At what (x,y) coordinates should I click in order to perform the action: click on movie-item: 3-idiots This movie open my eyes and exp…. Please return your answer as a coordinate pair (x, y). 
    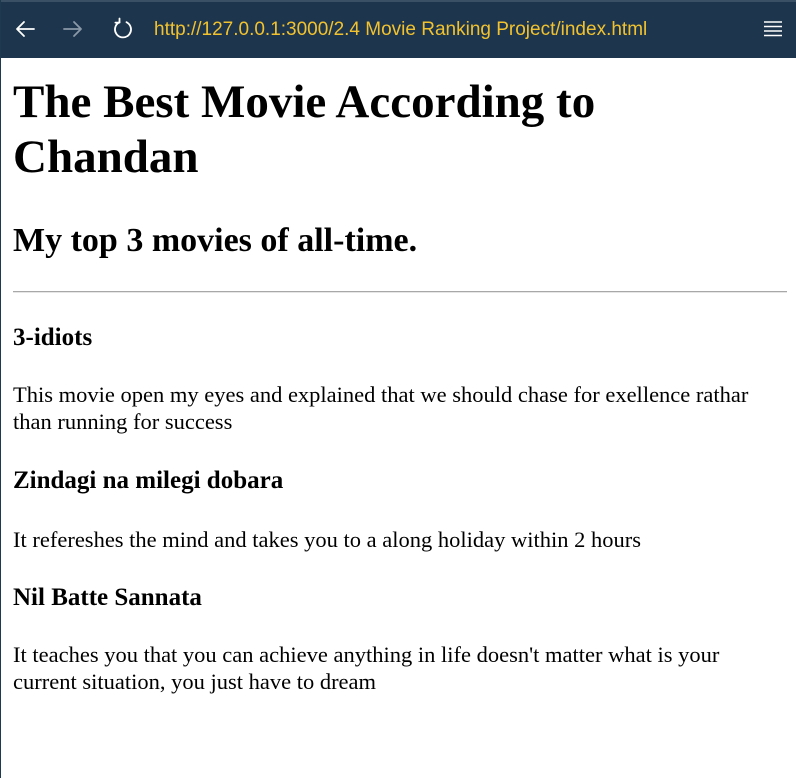
    Looking at the image, I should click on (400, 379).